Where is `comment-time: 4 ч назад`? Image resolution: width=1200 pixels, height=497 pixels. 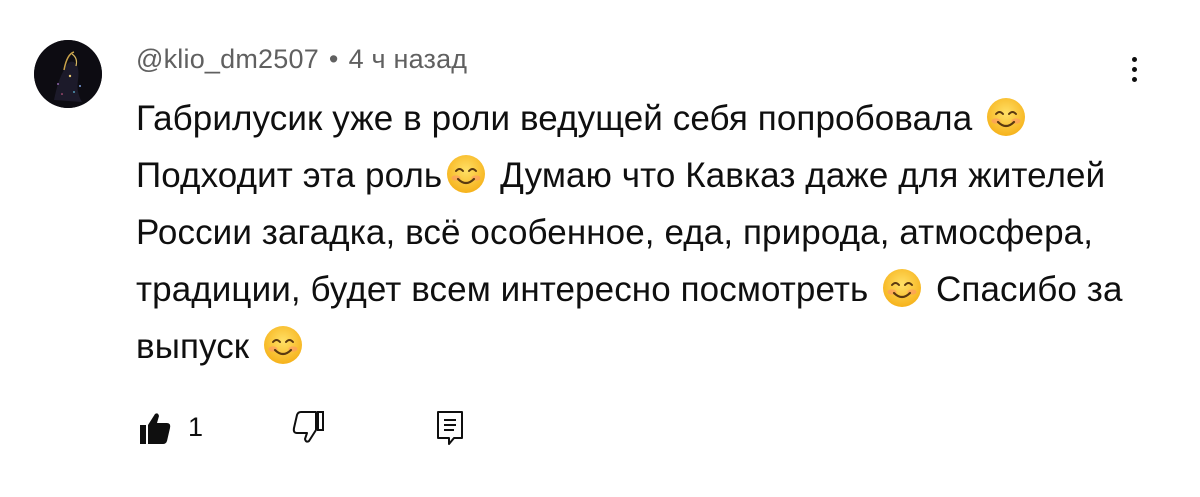
comment-time: 4 ч назад is located at coordinates (408, 59).